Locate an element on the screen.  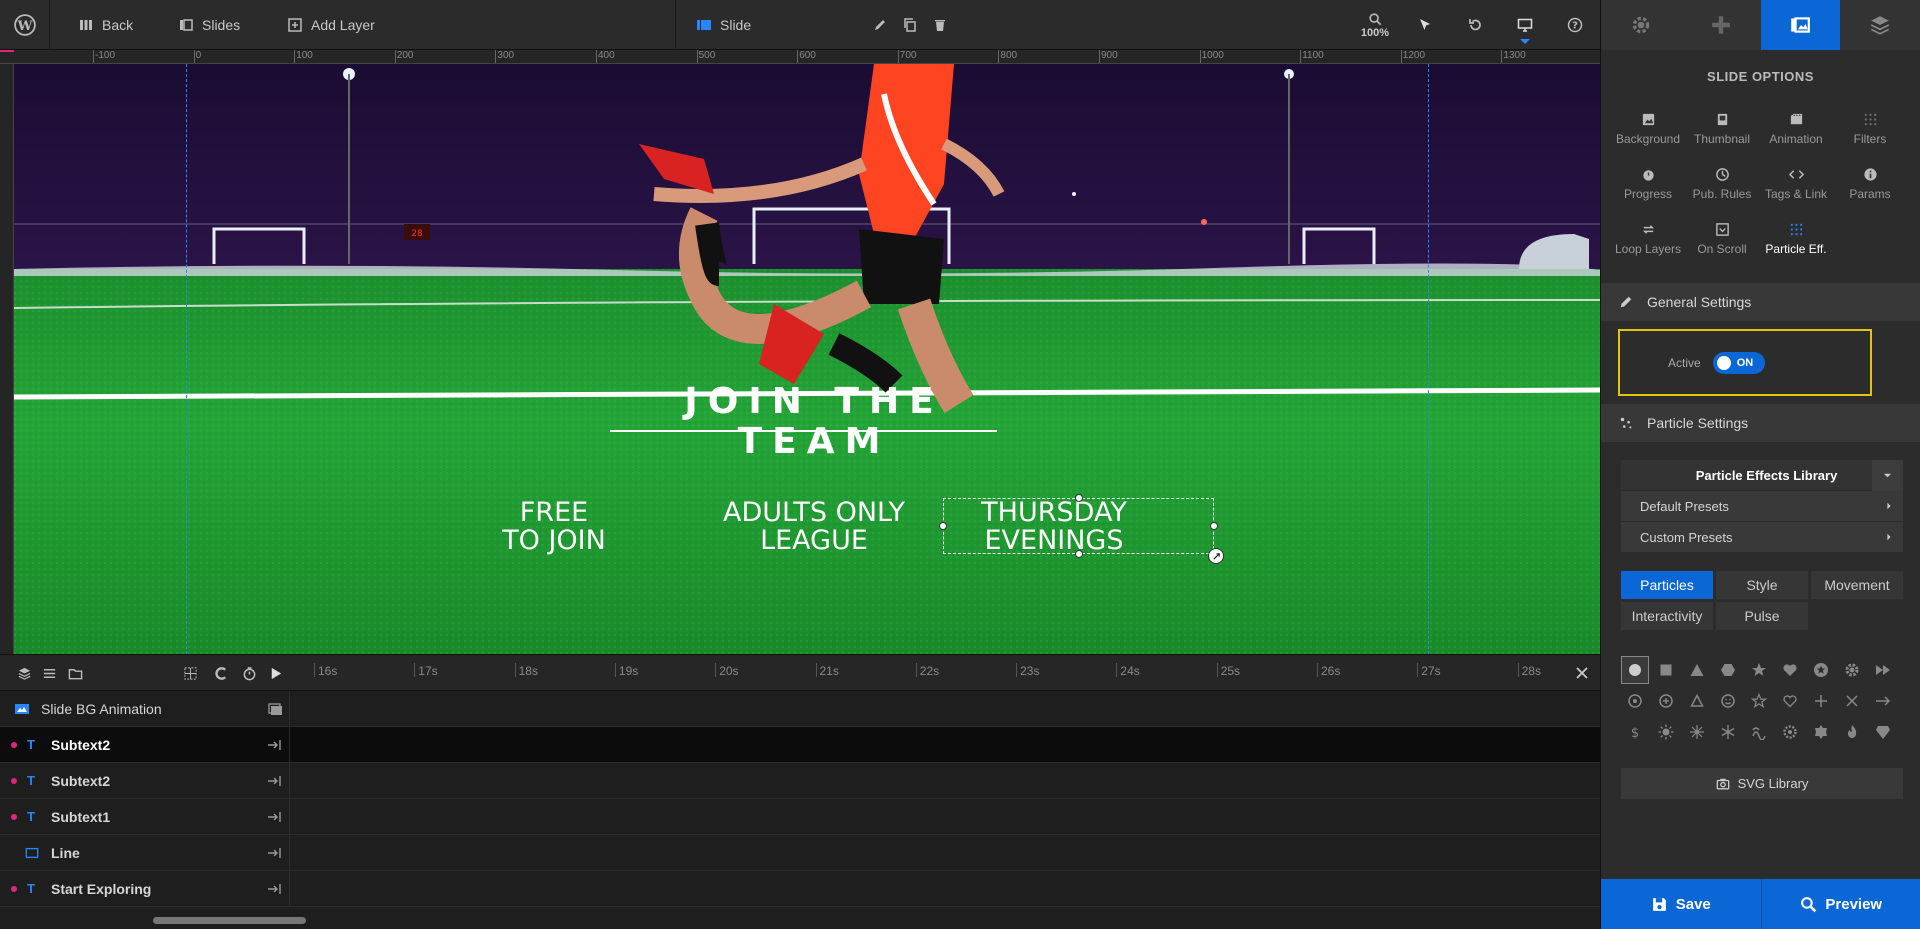
slide-option-background: Background is located at coordinates (1648, 133).